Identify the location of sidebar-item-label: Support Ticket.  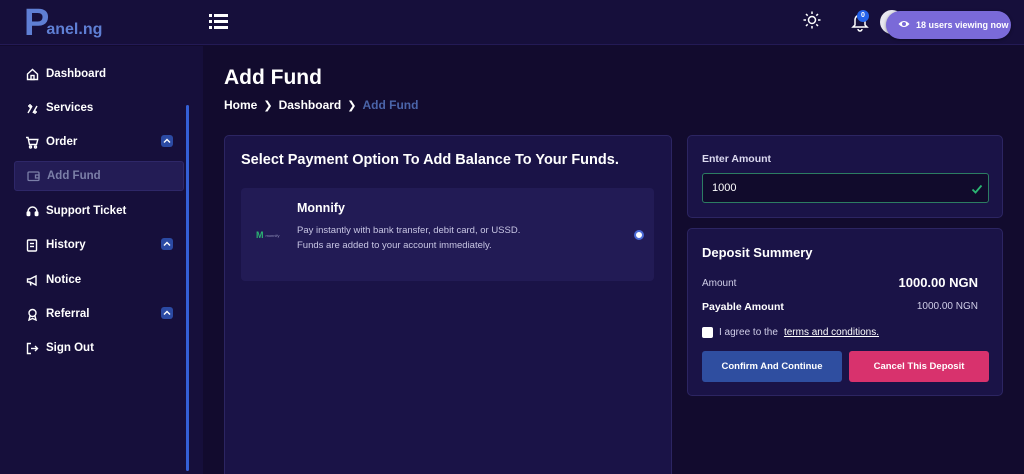
(86, 211).